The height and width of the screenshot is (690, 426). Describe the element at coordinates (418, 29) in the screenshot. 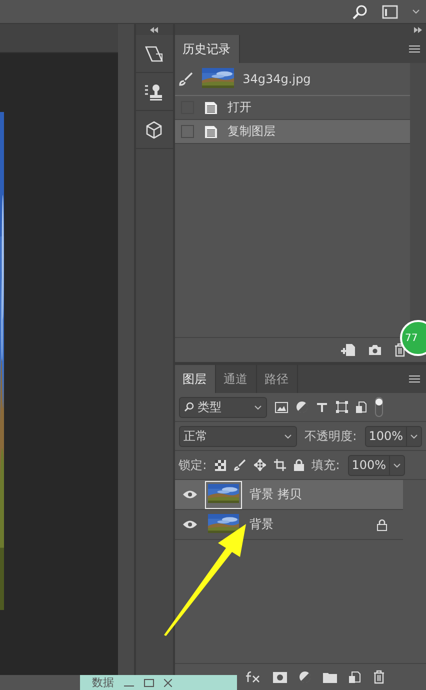

I see `expand-icon` at that location.